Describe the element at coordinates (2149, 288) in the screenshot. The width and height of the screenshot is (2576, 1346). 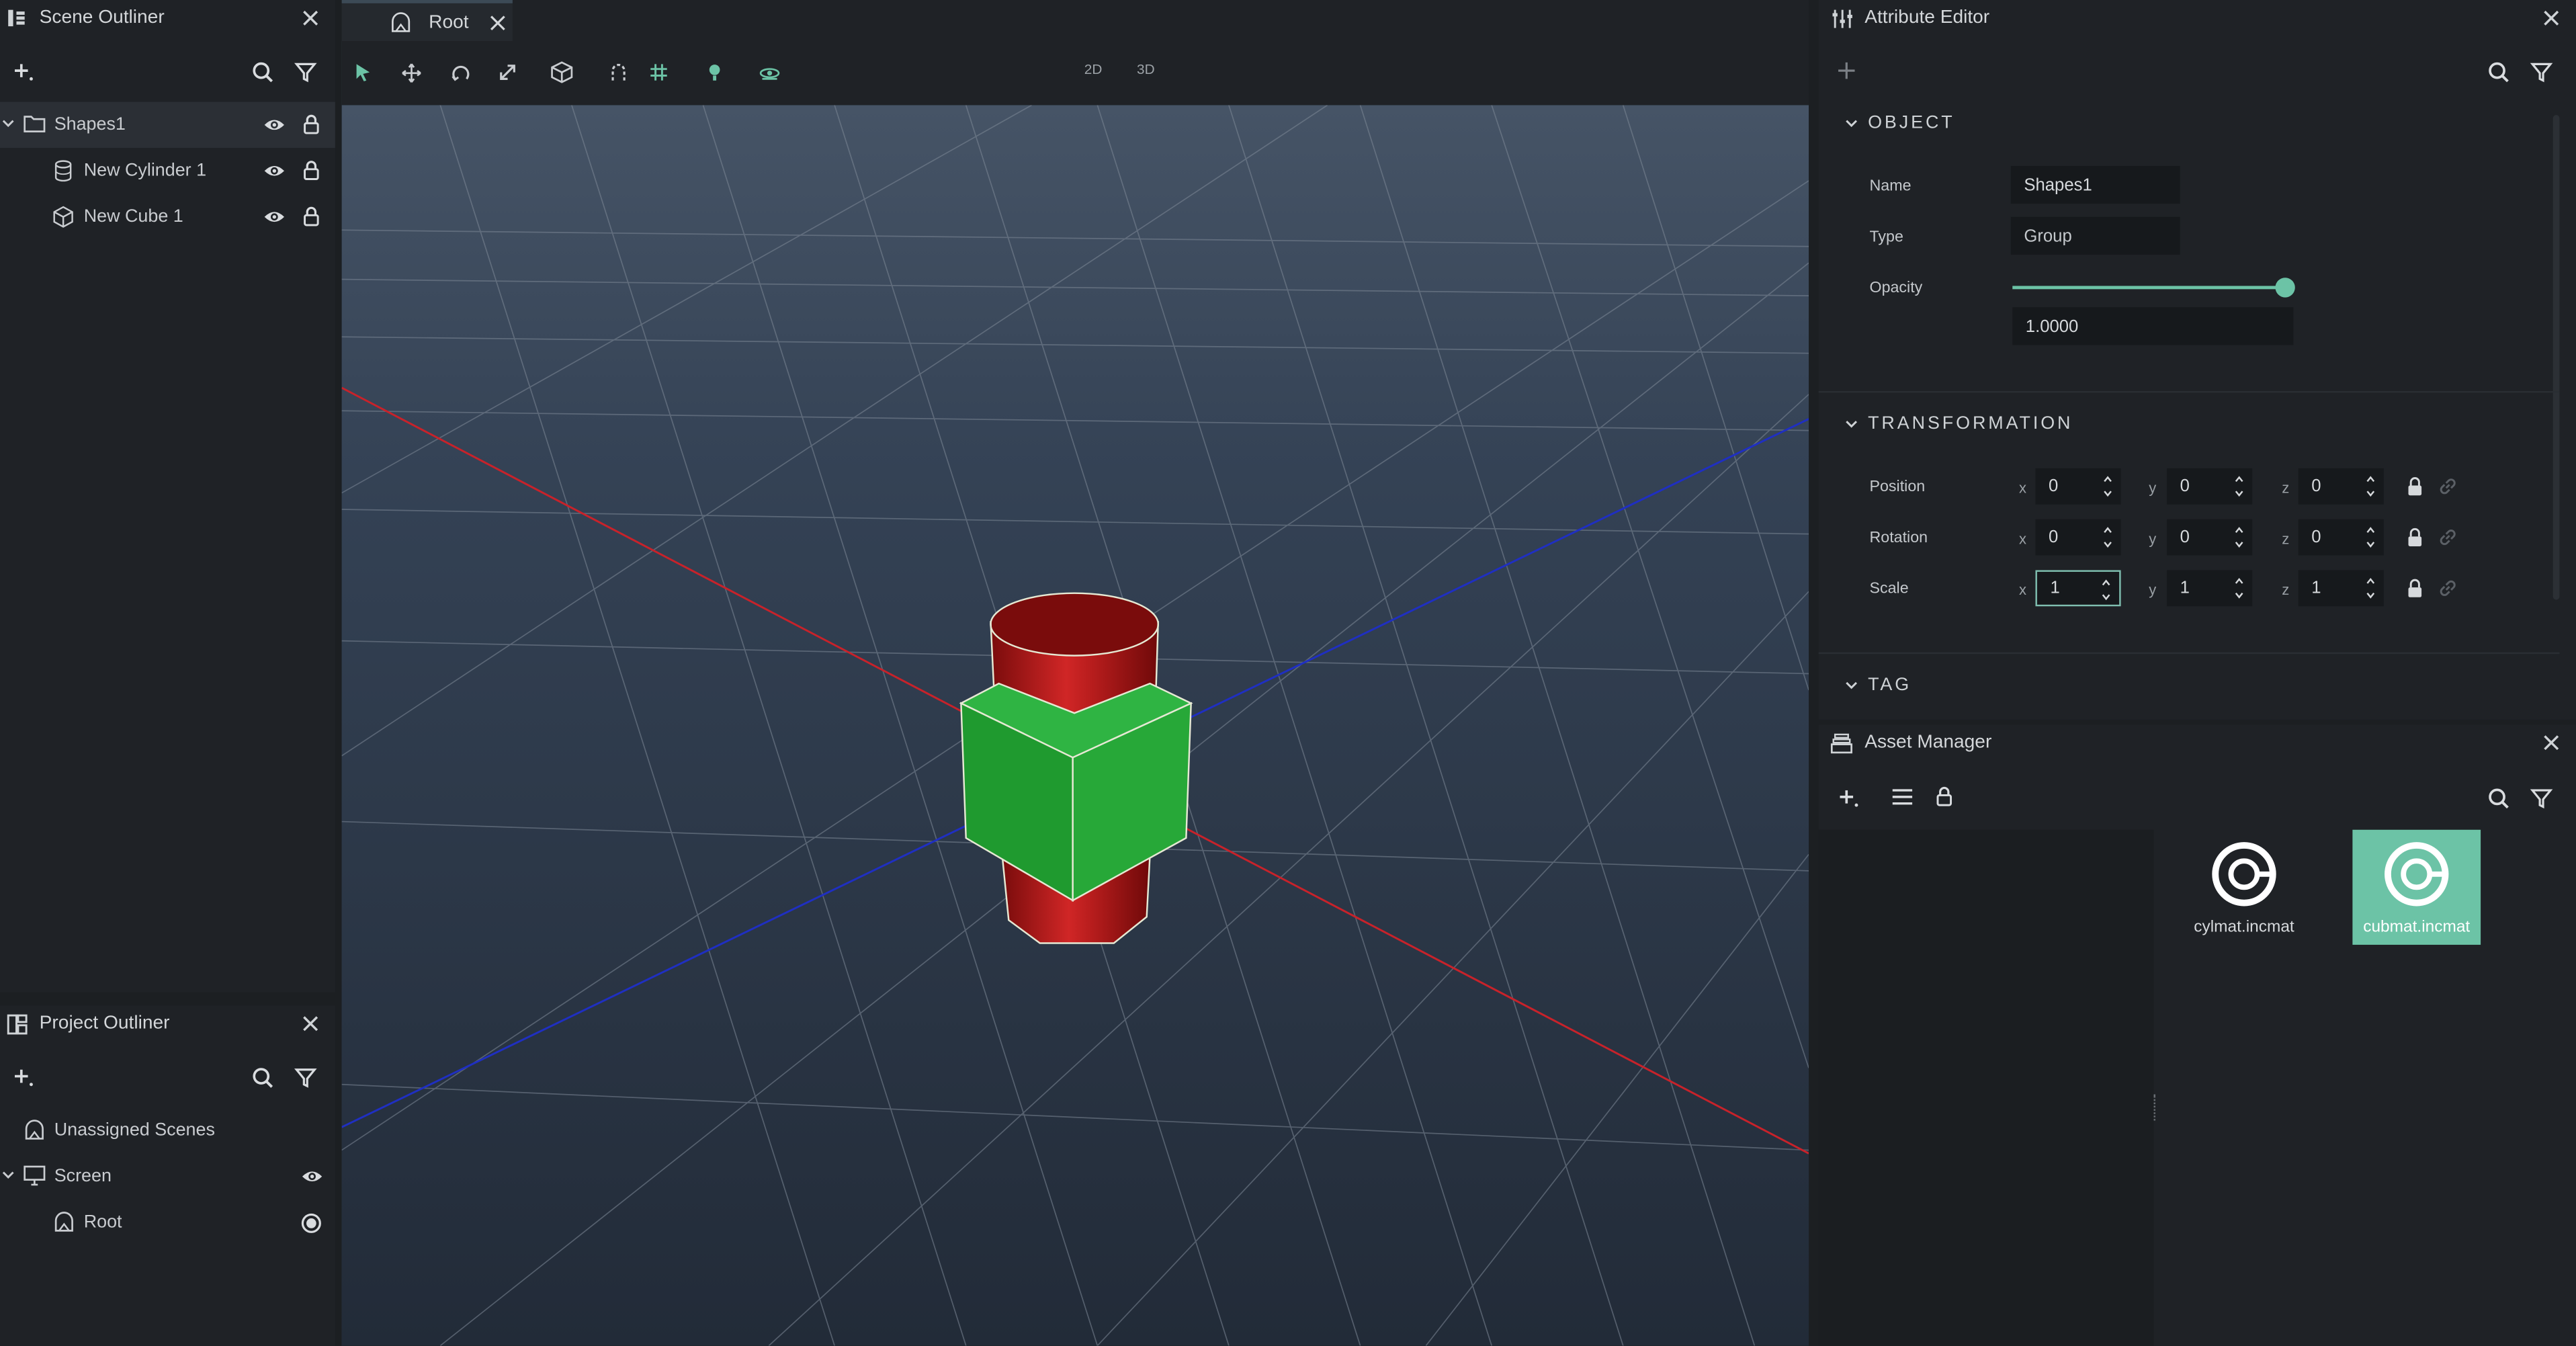
I see `opacity-slider-track` at that location.